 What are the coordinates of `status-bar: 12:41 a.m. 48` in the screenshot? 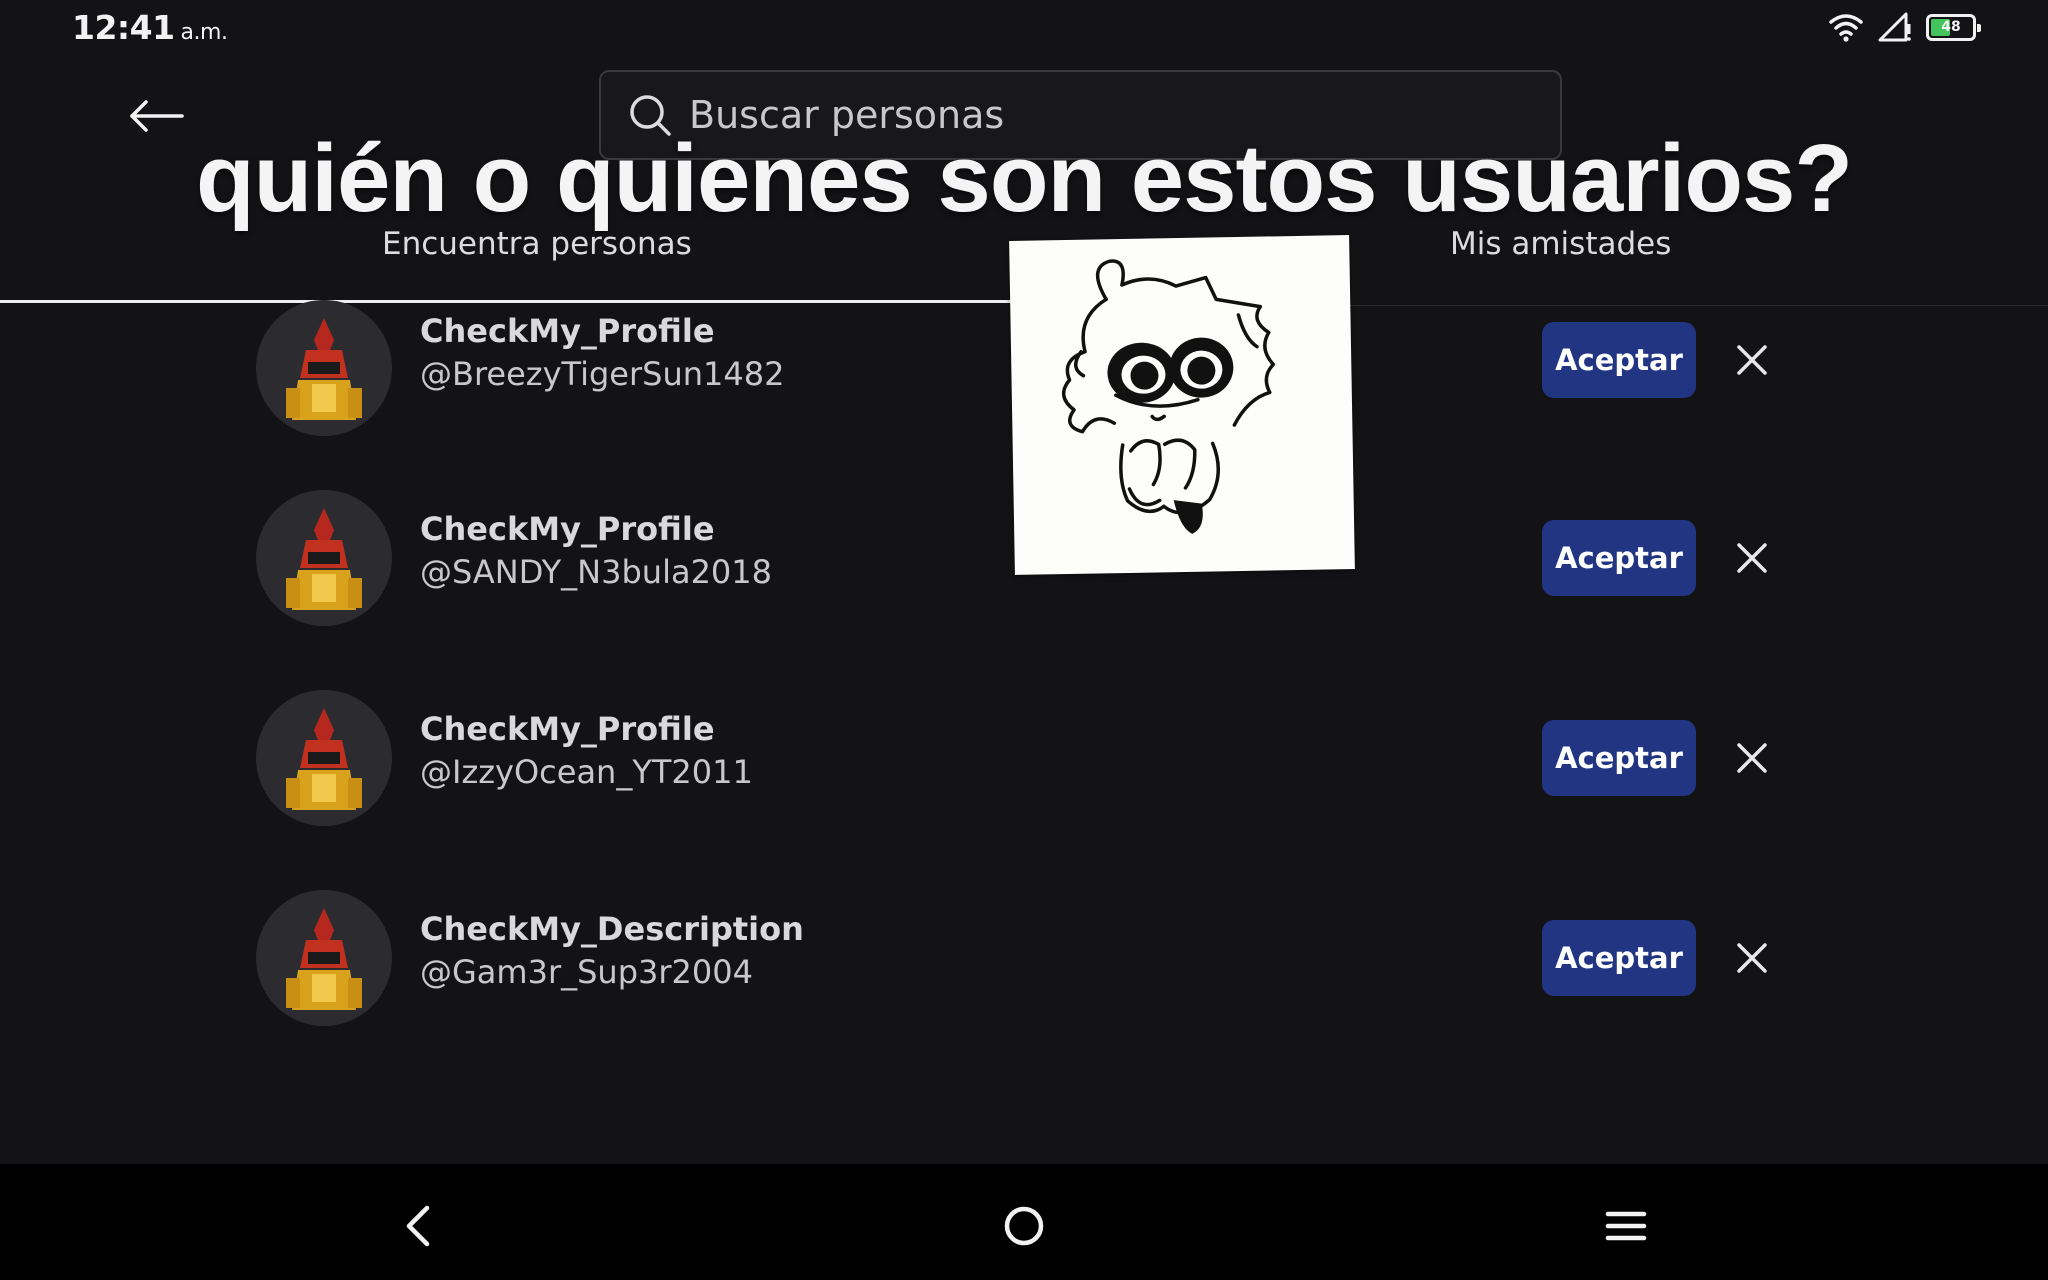 It's located at (1024, 30).